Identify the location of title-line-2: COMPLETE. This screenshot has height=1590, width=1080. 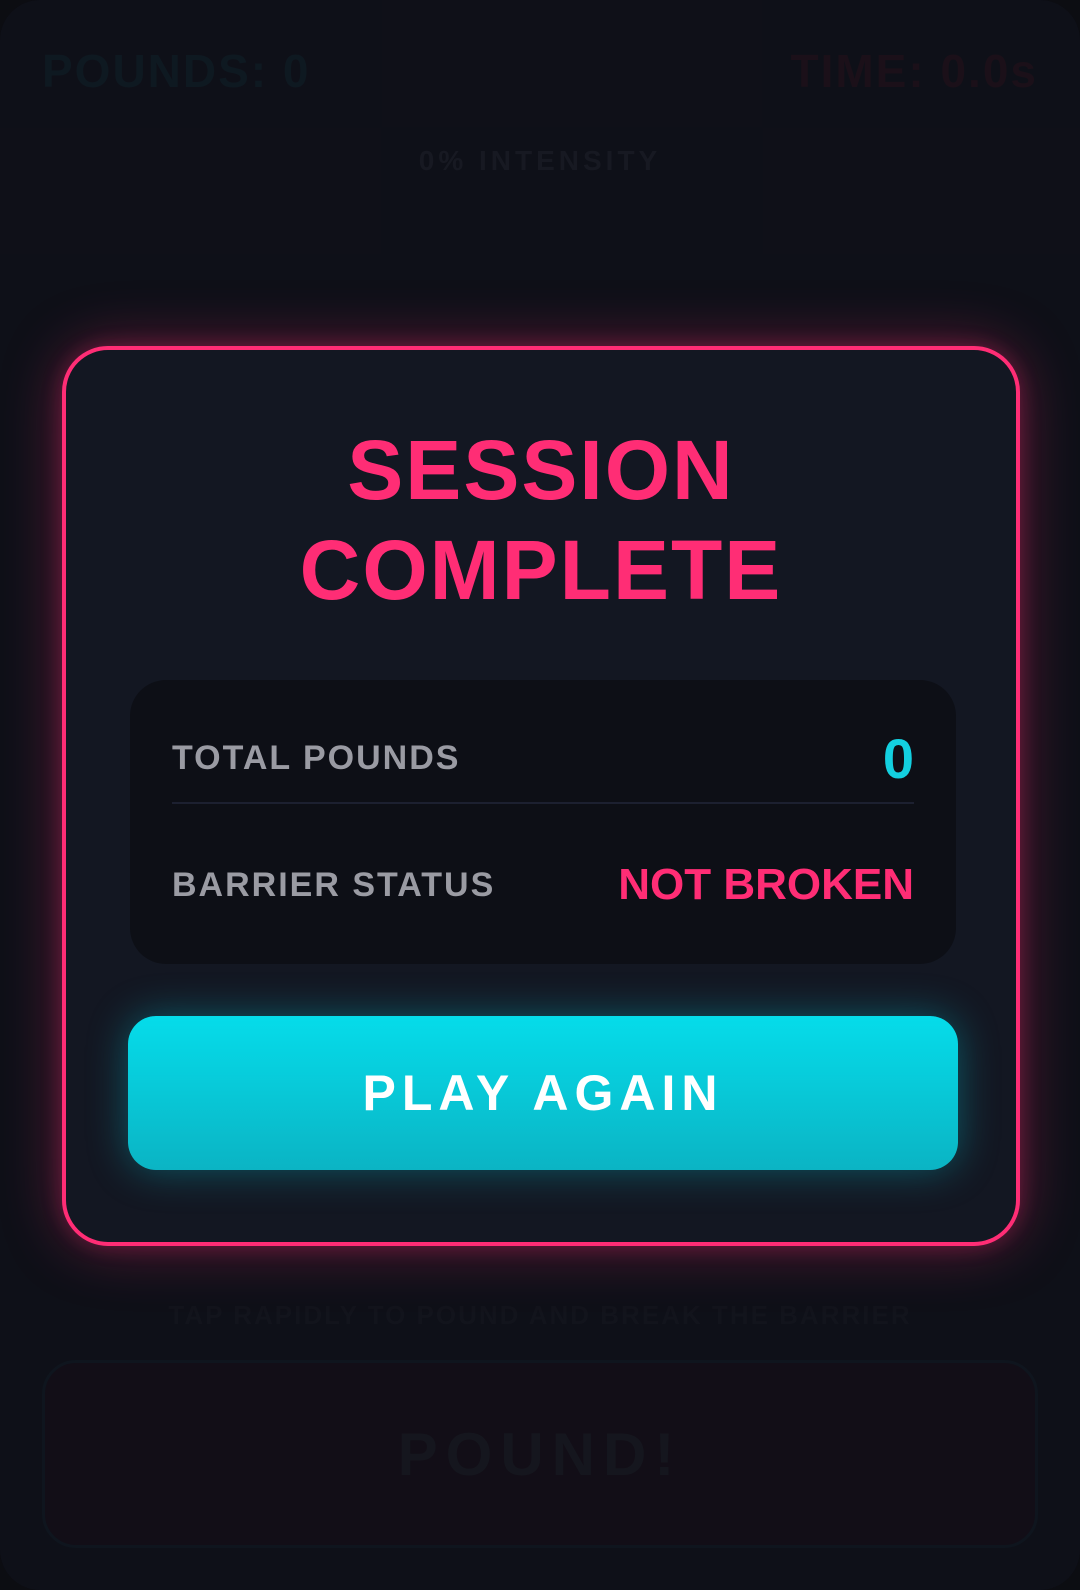
(541, 570).